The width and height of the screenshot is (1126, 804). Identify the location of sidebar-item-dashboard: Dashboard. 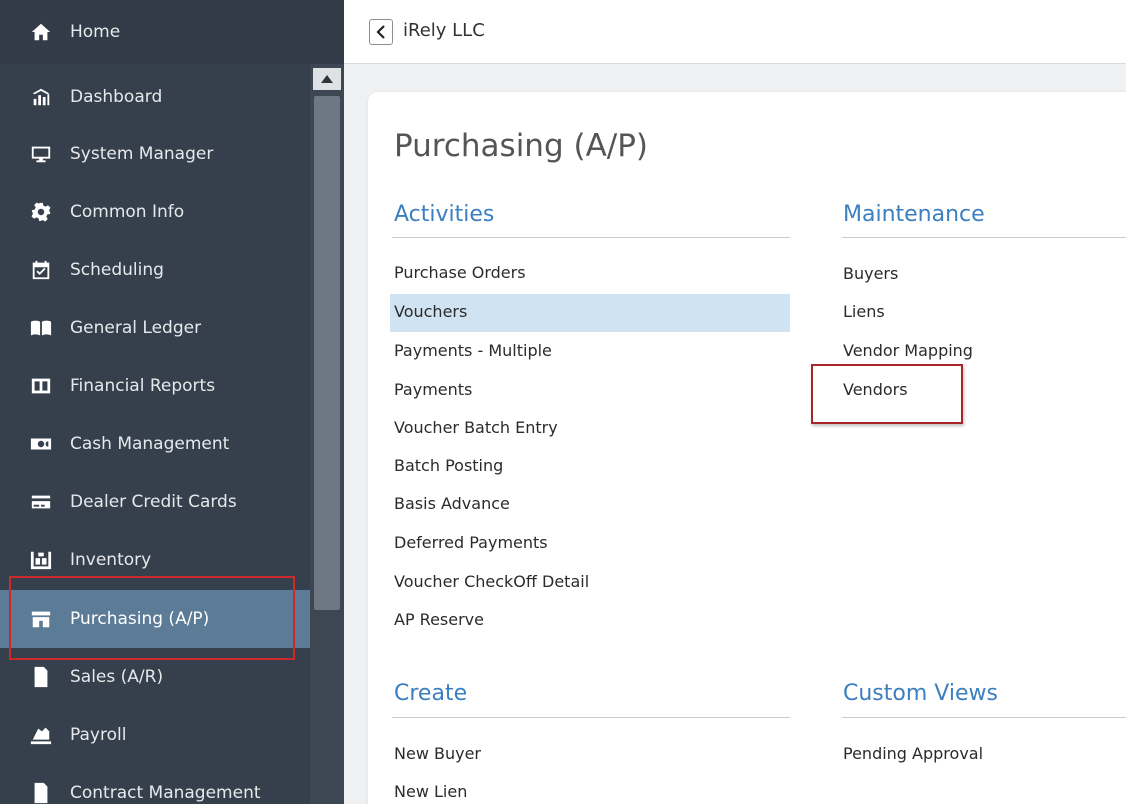
(155, 97).